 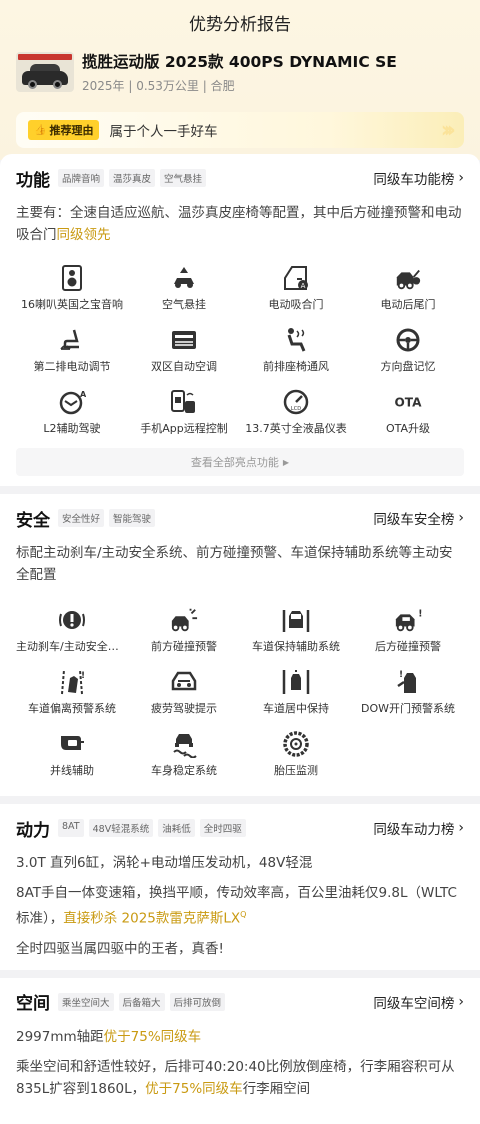 What do you see at coordinates (408, 340) in the screenshot?
I see `steering-memory-icon` at bounding box center [408, 340].